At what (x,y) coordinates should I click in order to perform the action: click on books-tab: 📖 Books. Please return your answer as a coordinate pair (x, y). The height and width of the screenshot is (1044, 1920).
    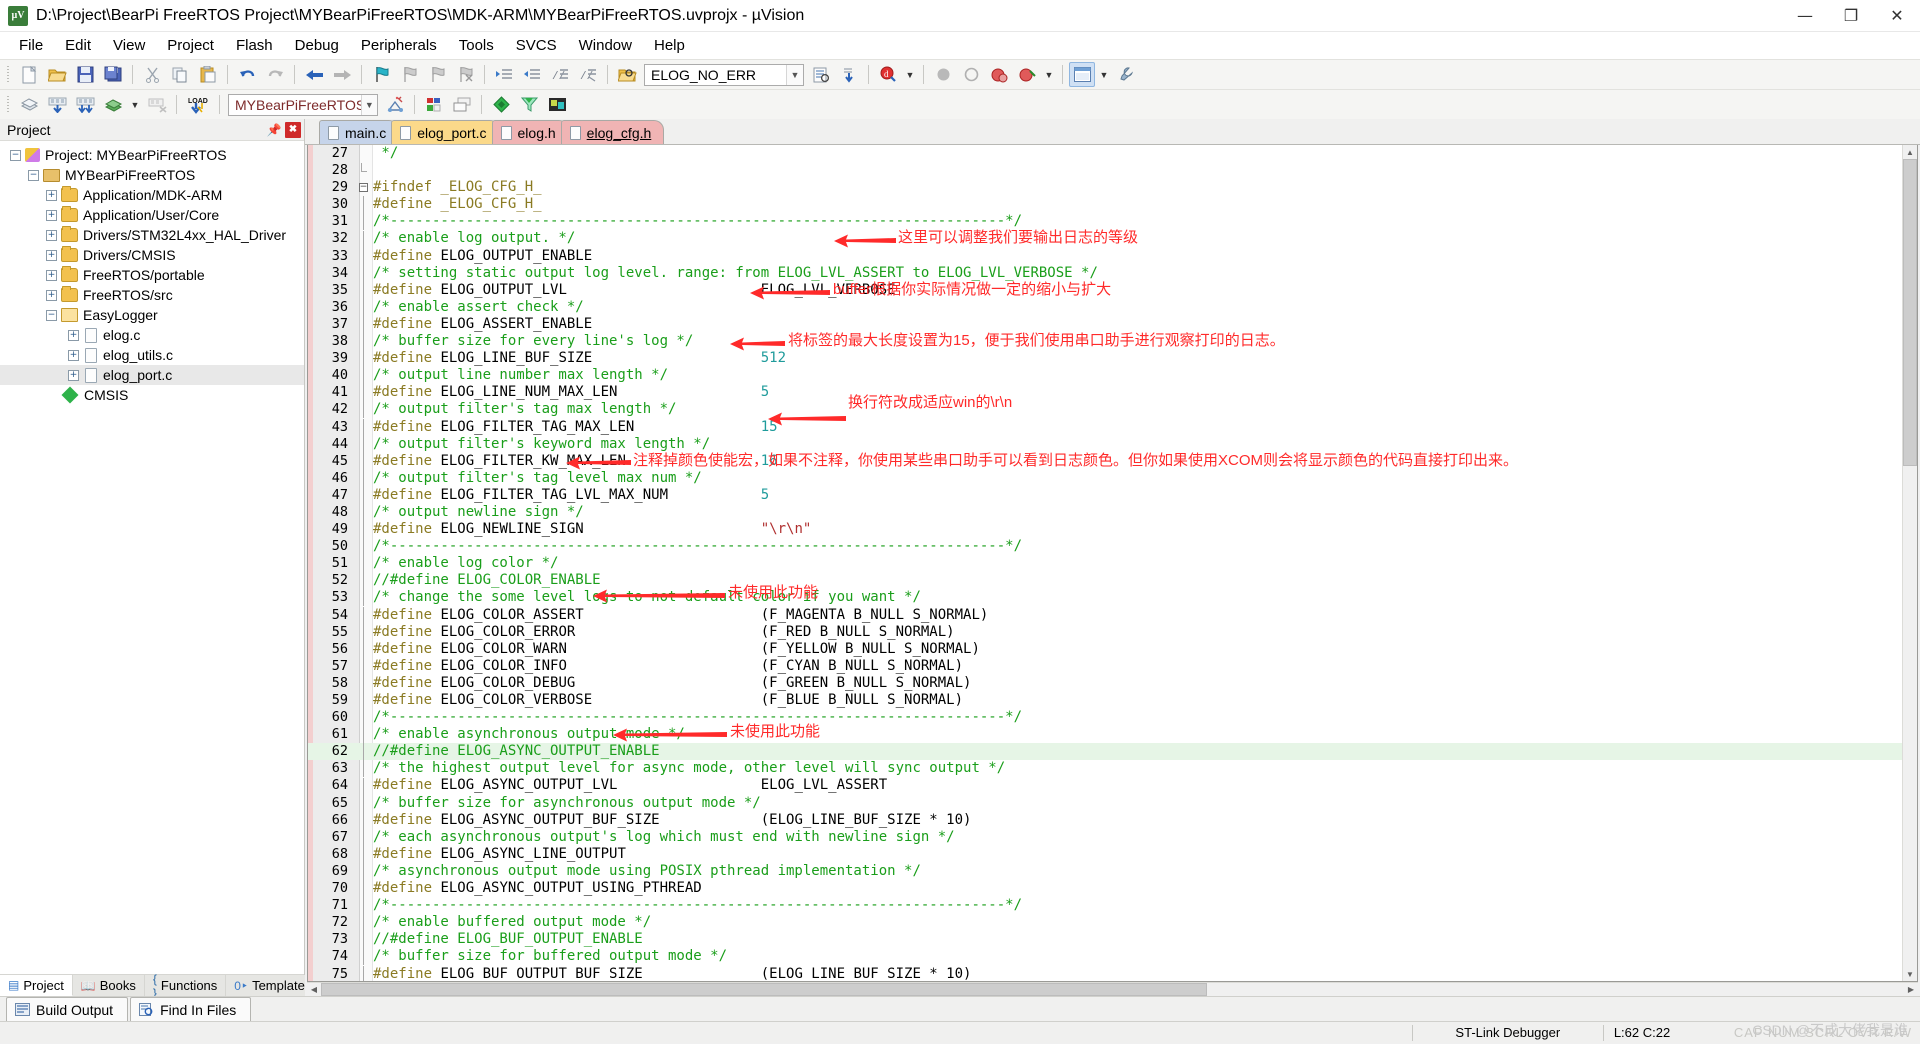
    Looking at the image, I should click on (109, 985).